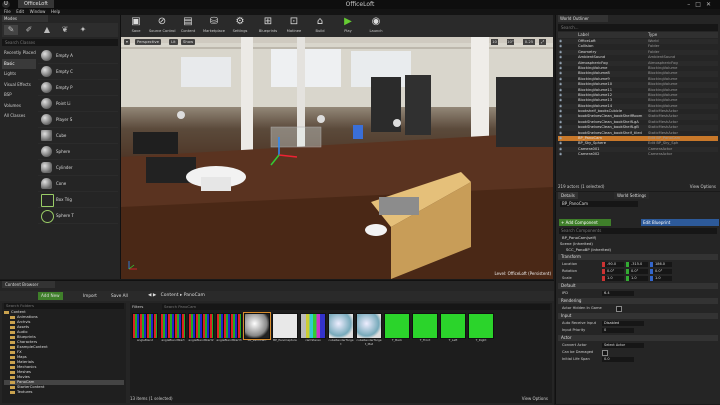 Image resolution: width=720 pixels, height=405 pixels. What do you see at coordinates (148, 42) in the screenshot?
I see `perspective-button: Perspective` at bounding box center [148, 42].